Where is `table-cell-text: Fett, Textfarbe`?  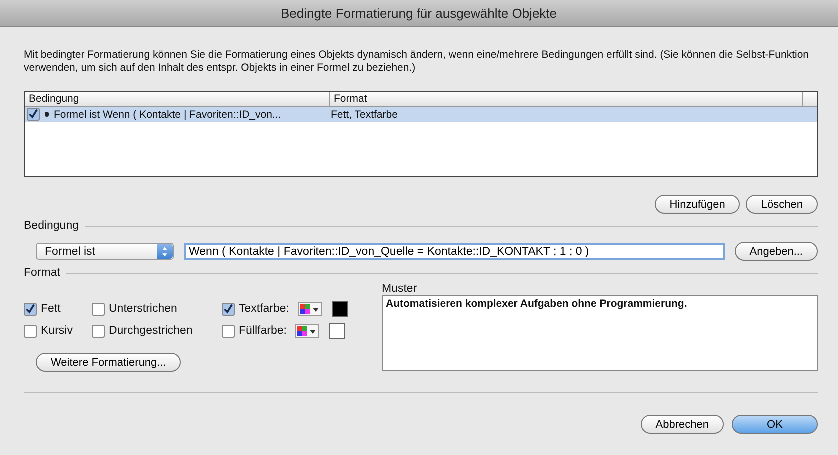 table-cell-text: Fett, Textfarbe is located at coordinates (364, 114).